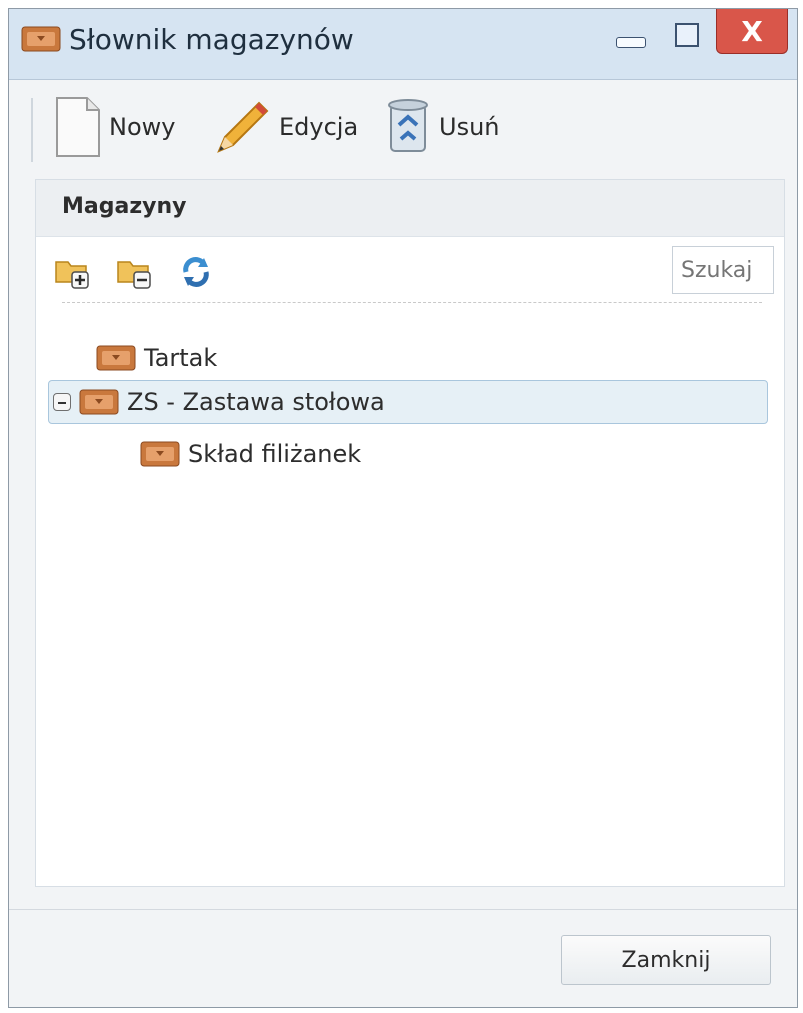 The image size is (803, 1013). Describe the element at coordinates (211, 39) in the screenshot. I see `window-title: Słownik magazynów` at that location.